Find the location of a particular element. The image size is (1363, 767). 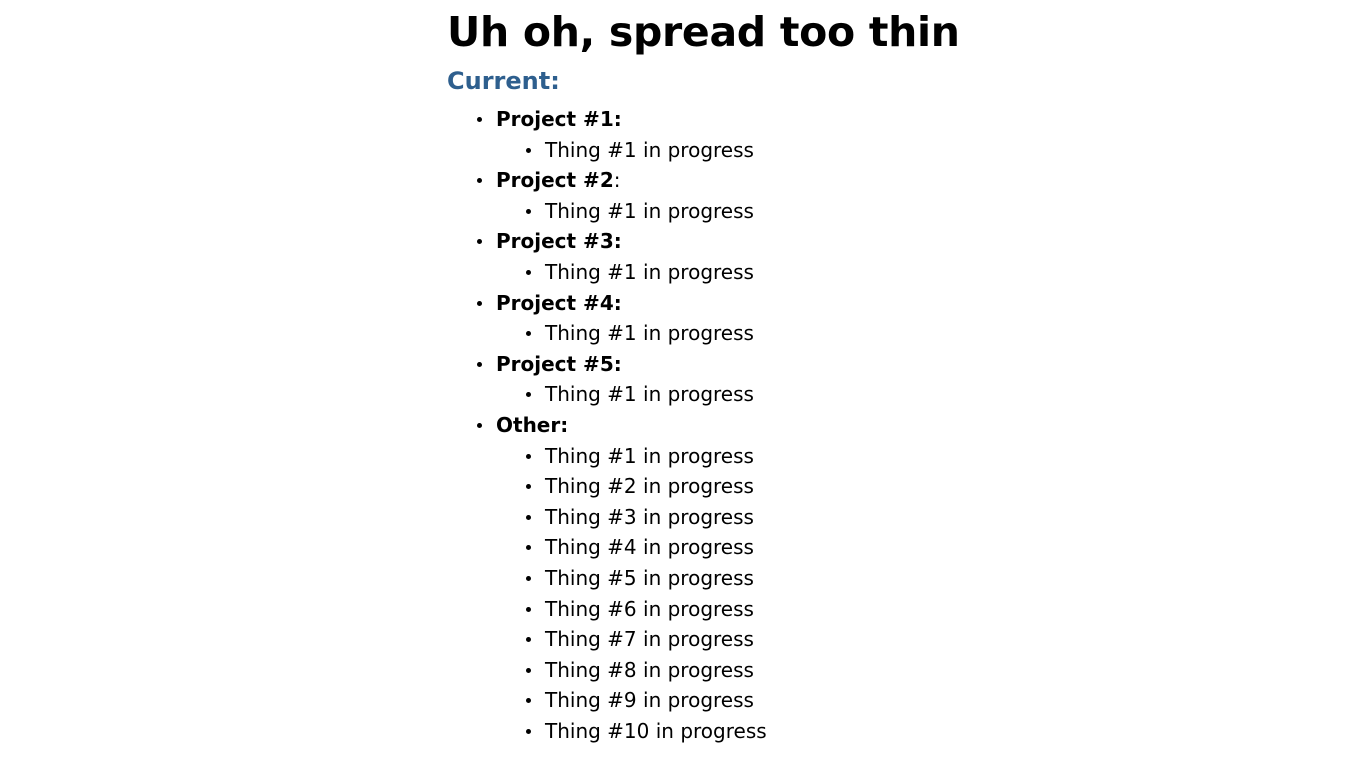

project-name: Project #3: is located at coordinates (559, 241).